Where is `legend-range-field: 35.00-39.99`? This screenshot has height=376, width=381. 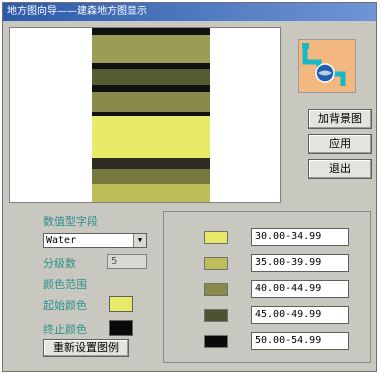
legend-range-field: 35.00-39.99 is located at coordinates (300, 263).